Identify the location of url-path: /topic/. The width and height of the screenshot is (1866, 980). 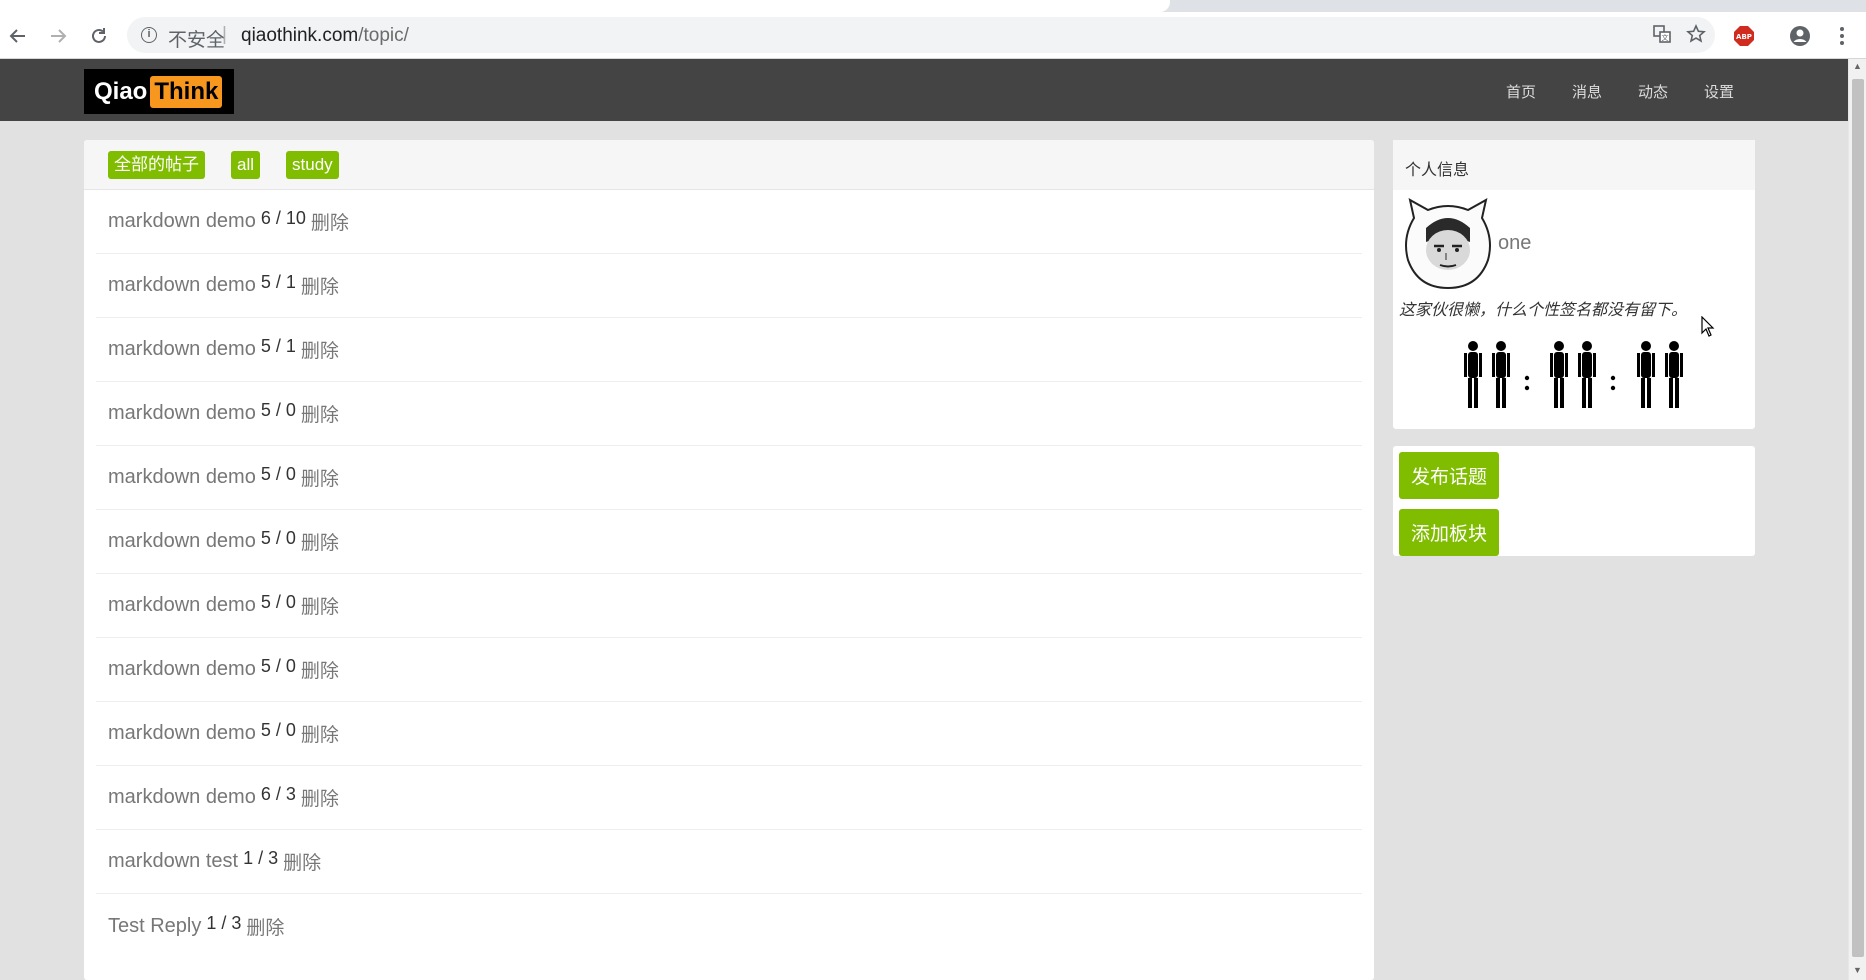
(383, 35).